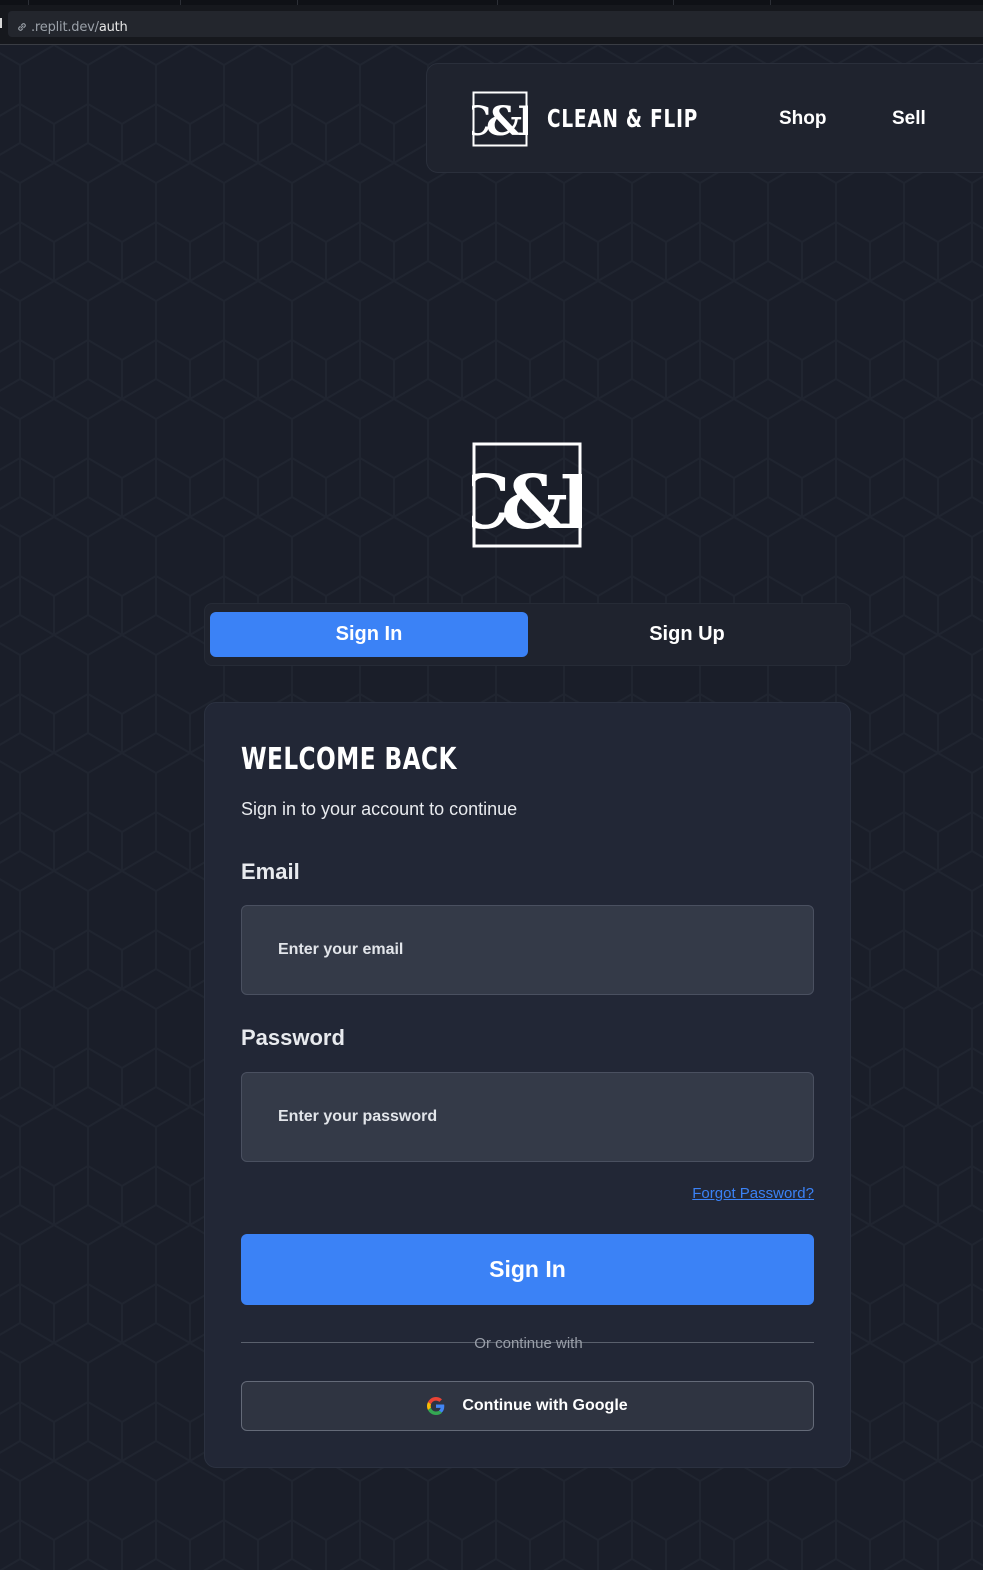  What do you see at coordinates (436, 1406) in the screenshot?
I see `google-icon` at bounding box center [436, 1406].